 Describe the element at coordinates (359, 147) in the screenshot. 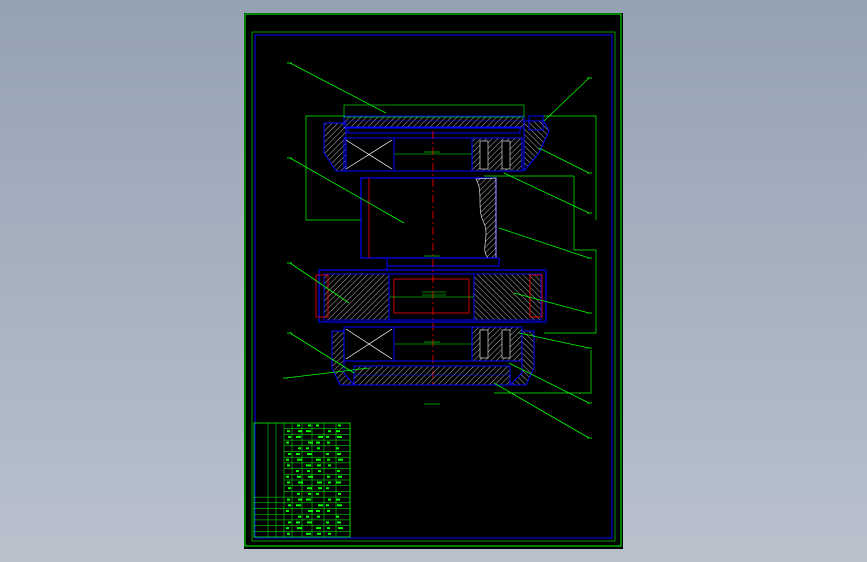

I see `upper-housing-left` at that location.